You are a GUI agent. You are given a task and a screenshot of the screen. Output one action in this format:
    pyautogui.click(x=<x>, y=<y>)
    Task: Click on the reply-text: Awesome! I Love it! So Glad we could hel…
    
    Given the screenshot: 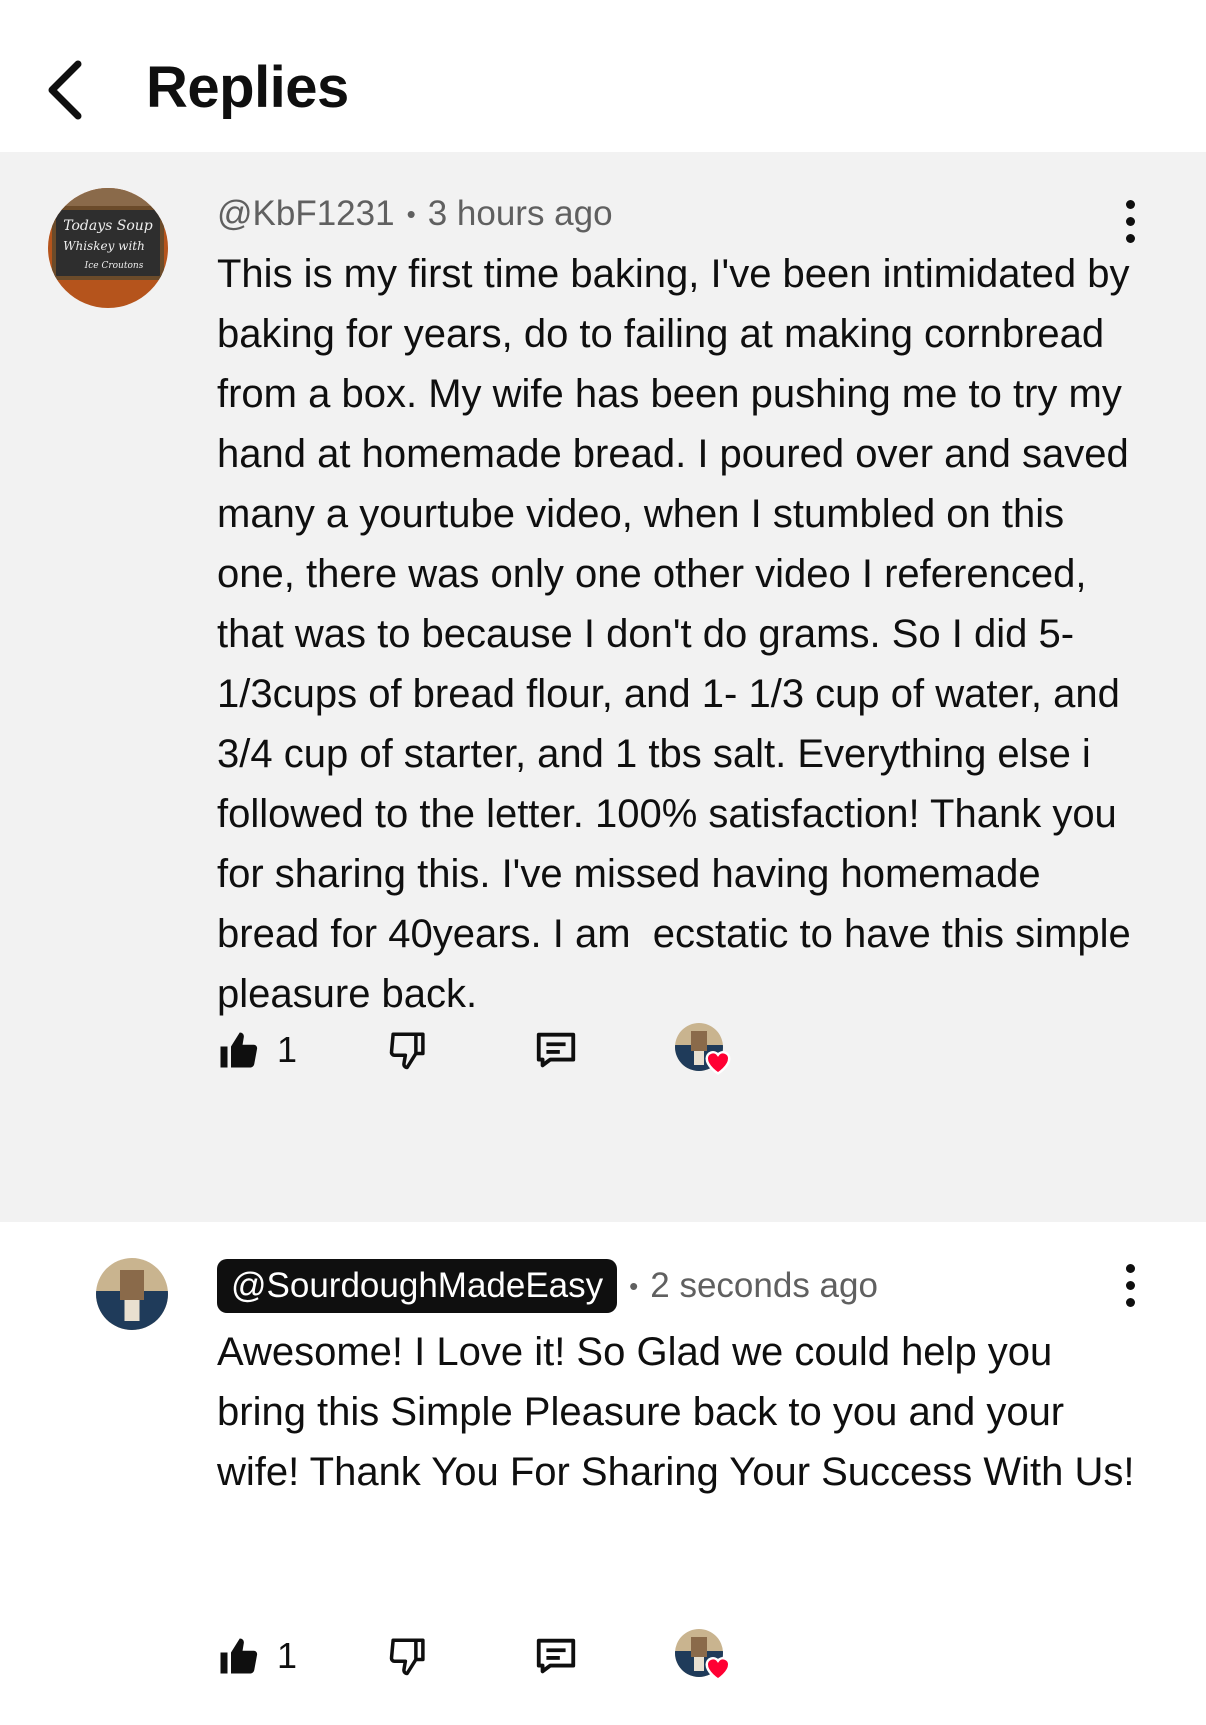 What is the action you would take?
    pyautogui.click(x=676, y=1412)
    